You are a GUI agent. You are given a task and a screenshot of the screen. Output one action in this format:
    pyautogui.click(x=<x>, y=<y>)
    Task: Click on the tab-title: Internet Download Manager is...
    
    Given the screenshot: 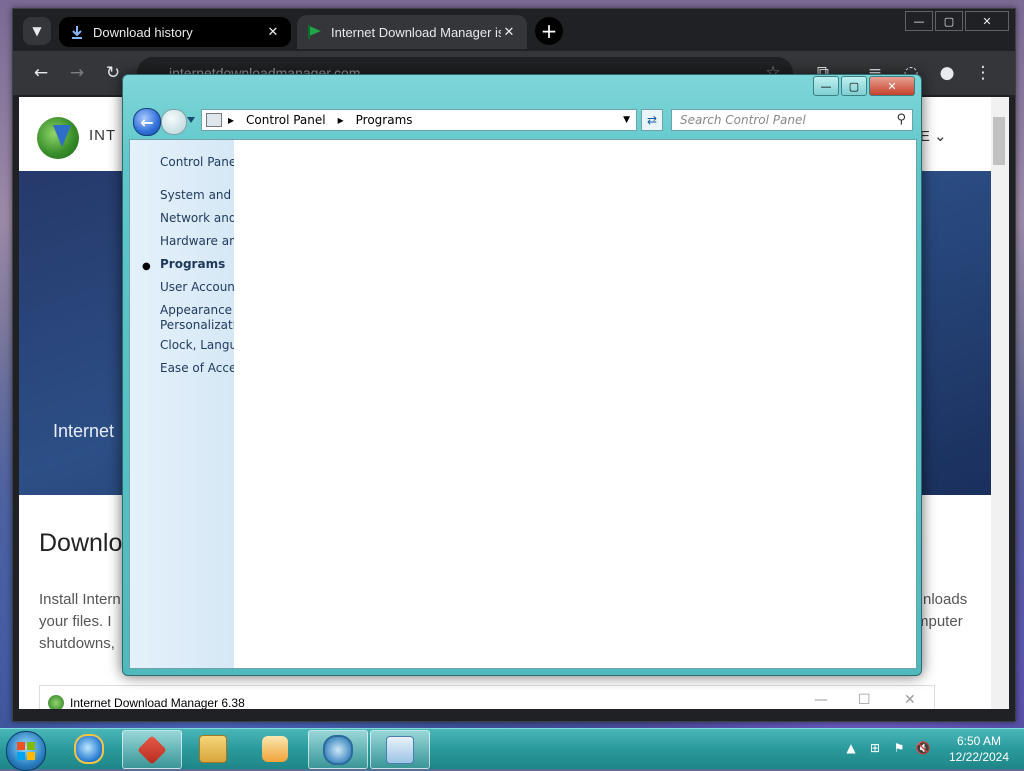 What is the action you would take?
    pyautogui.click(x=416, y=32)
    